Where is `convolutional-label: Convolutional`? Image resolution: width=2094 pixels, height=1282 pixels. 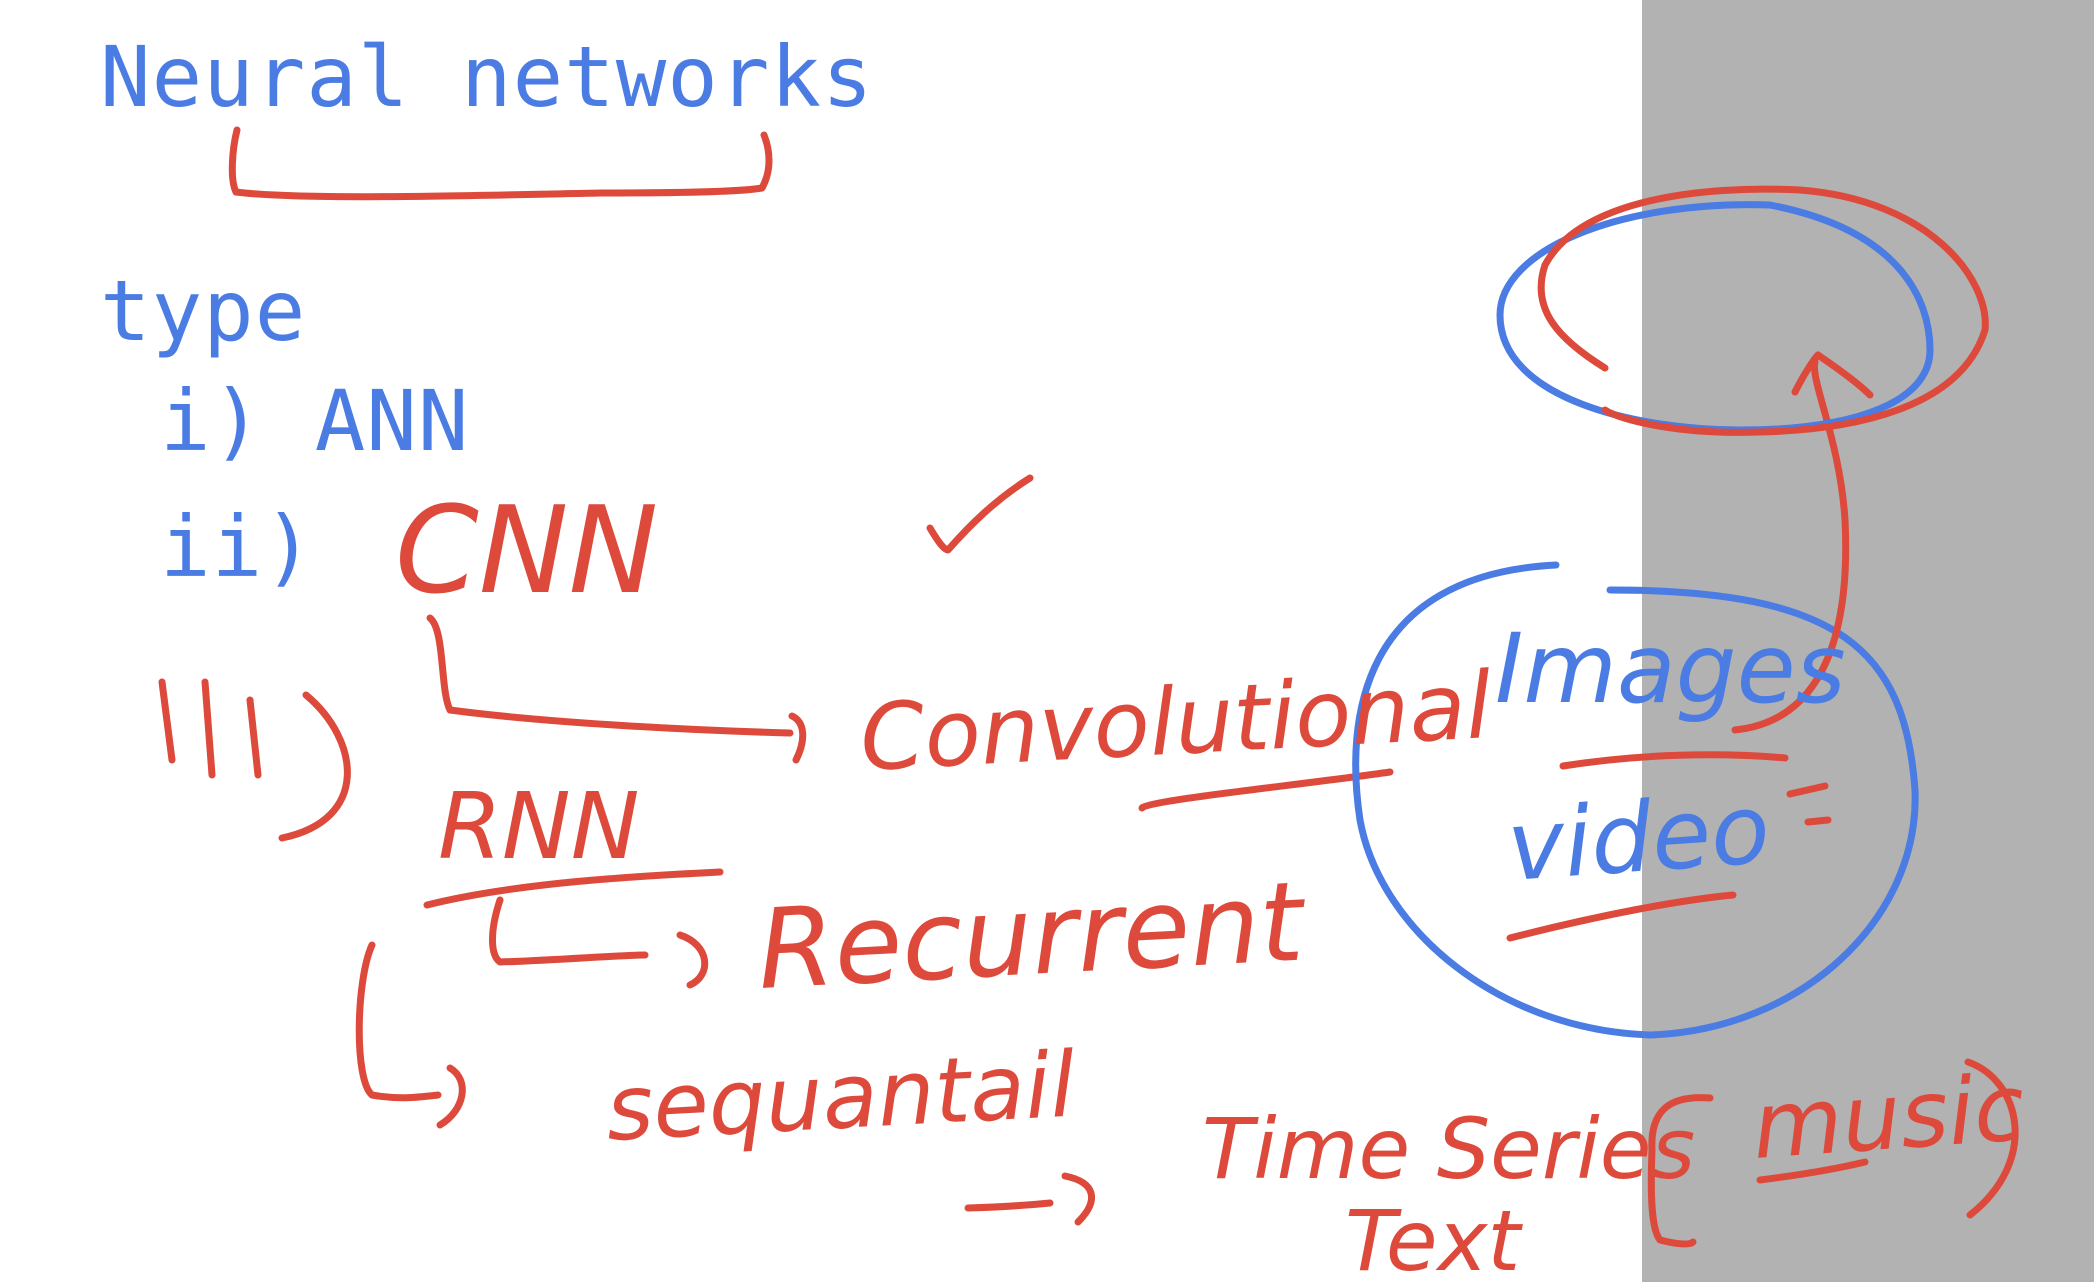
convolutional-label: Convolutional is located at coordinates (1176, 722).